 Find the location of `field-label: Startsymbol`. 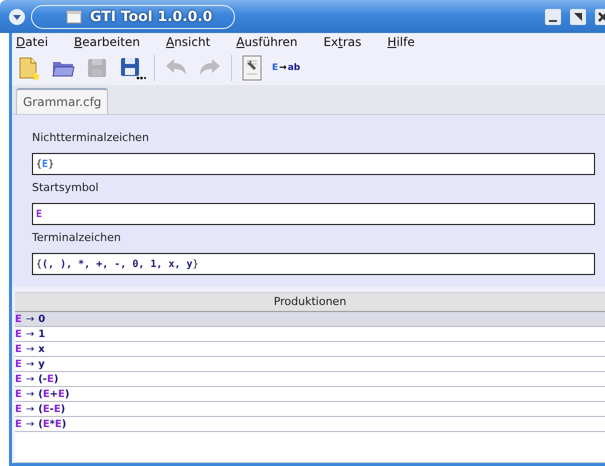

field-label: Startsymbol is located at coordinates (66, 187).